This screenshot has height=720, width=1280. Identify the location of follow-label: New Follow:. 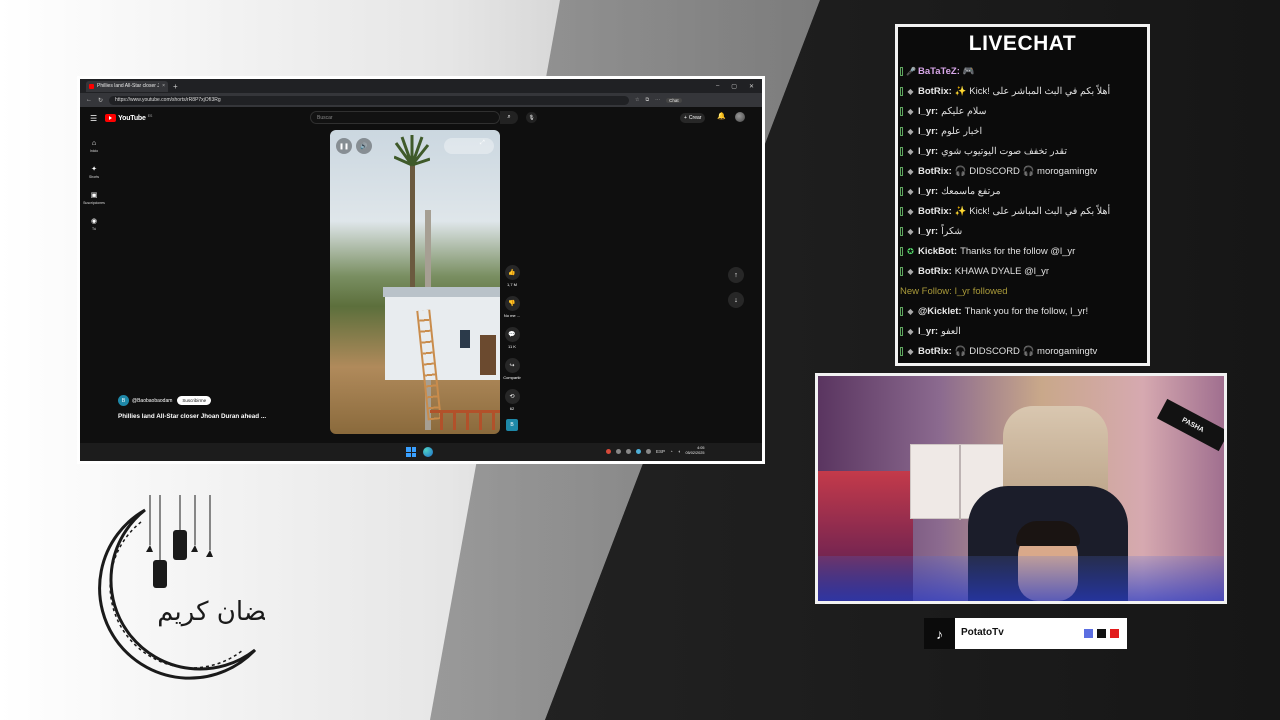
(926, 291).